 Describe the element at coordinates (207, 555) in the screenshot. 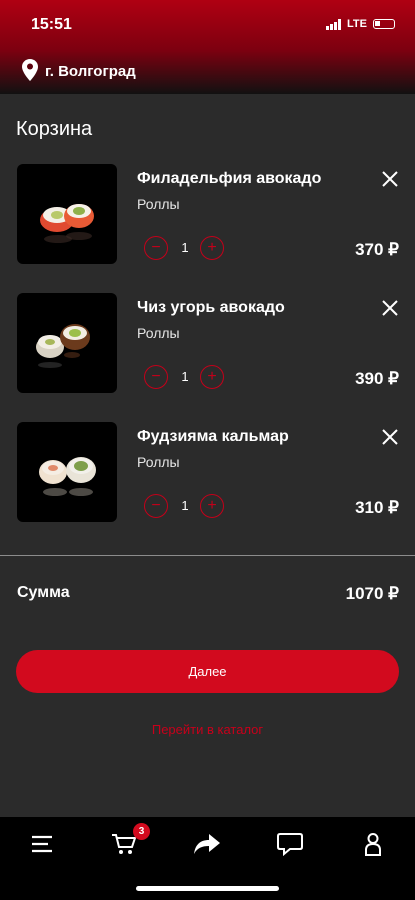

I see `divider` at that location.